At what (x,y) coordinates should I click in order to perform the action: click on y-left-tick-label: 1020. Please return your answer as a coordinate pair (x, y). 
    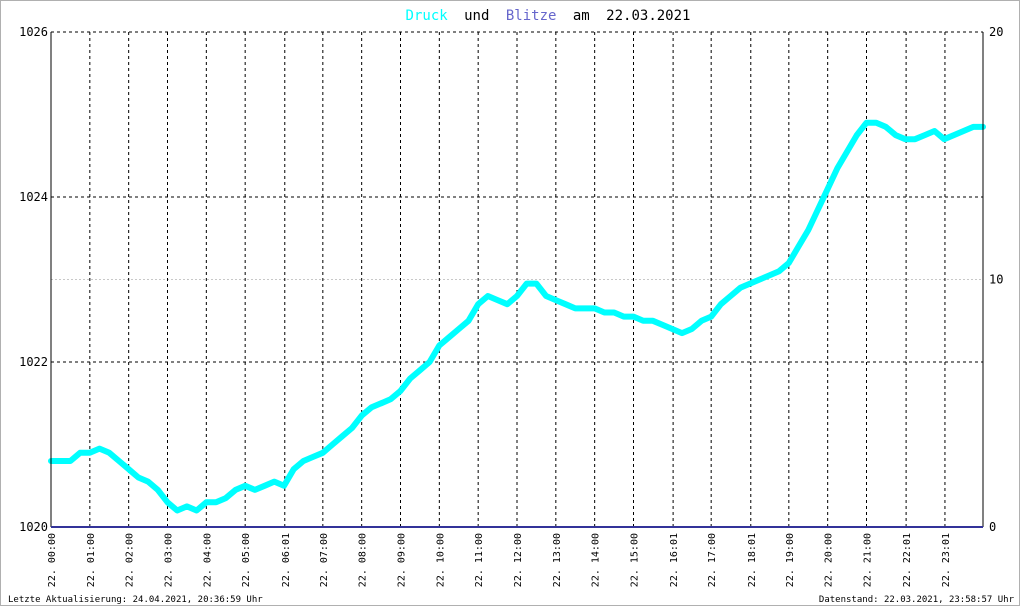
    Looking at the image, I should click on (33, 527).